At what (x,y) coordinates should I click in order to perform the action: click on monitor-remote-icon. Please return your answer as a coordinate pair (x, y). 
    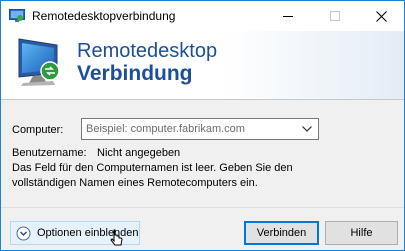
    Looking at the image, I should click on (40, 62).